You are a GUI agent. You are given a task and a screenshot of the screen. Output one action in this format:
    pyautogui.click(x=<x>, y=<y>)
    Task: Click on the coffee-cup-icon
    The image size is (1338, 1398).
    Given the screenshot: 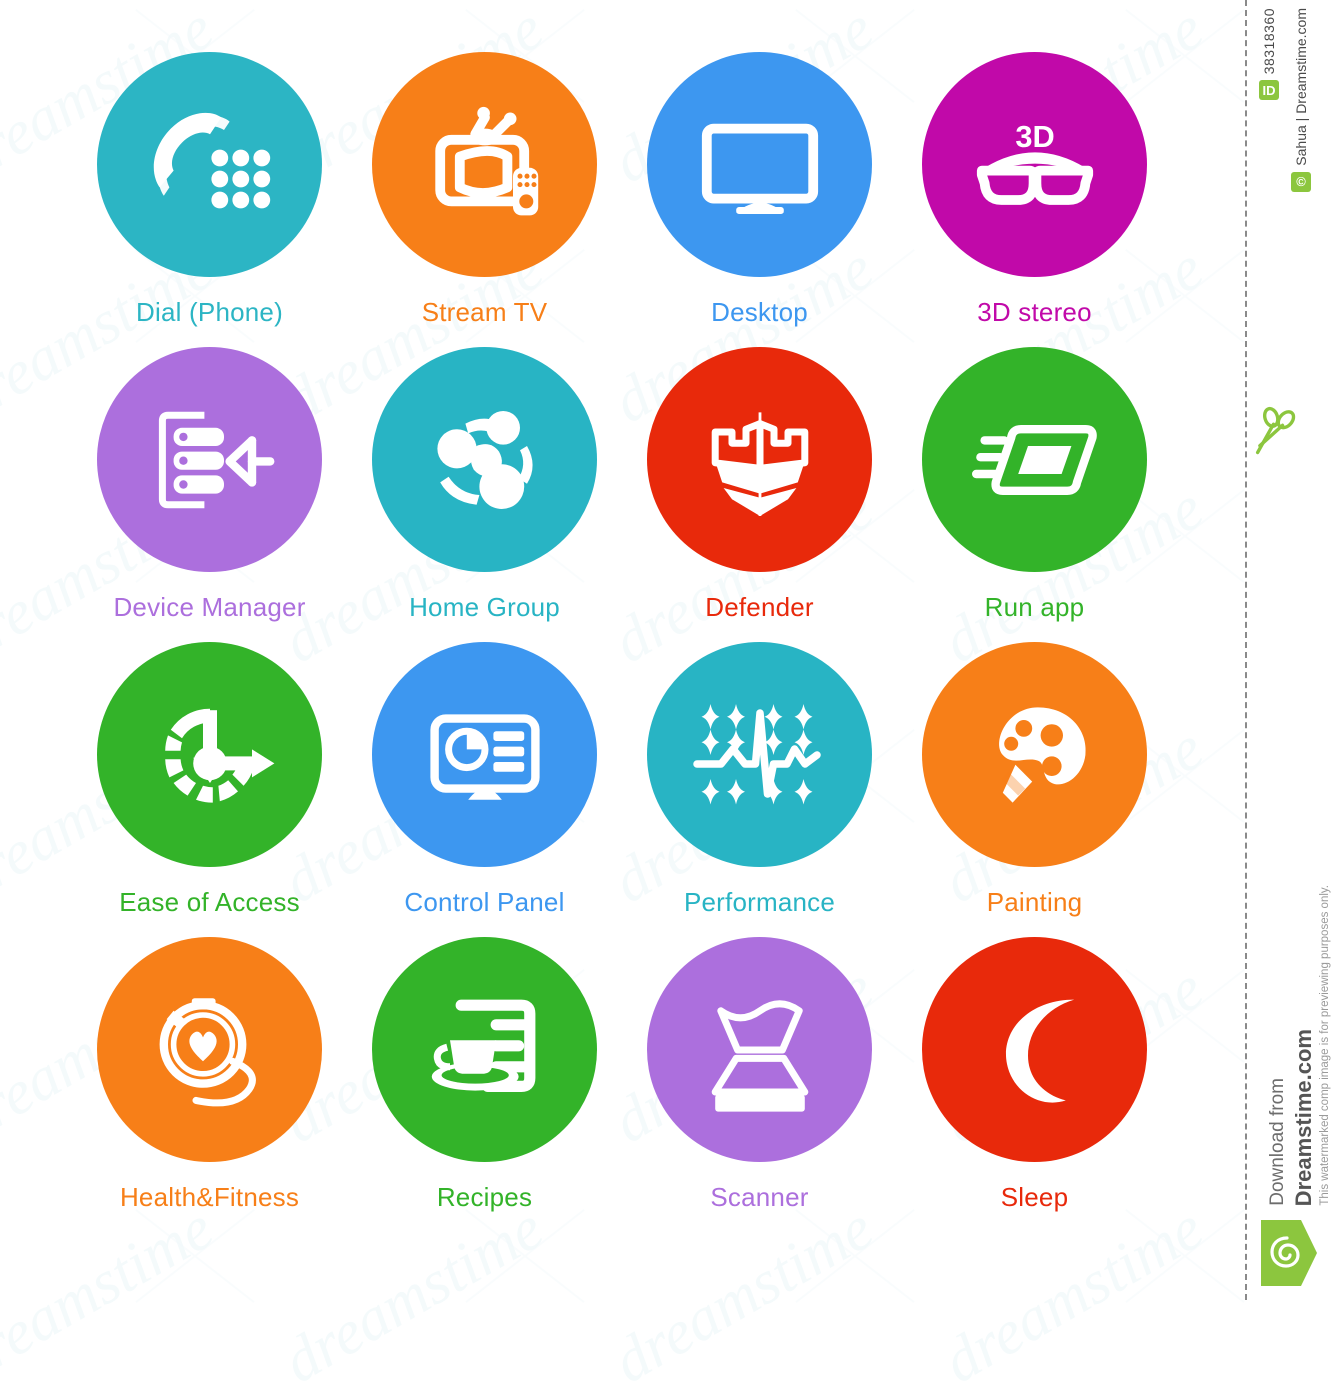 What is the action you would take?
    pyautogui.click(x=484, y=1049)
    